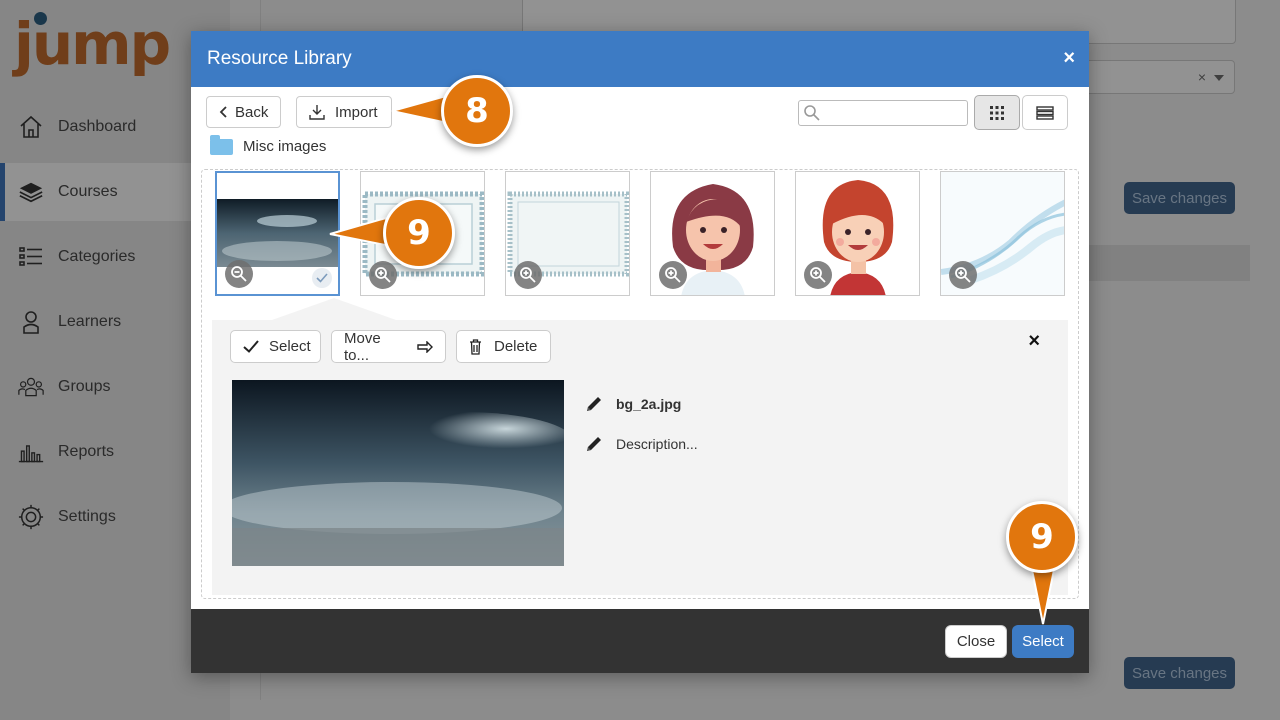 This screenshot has height=720, width=1280. What do you see at coordinates (419, 233) in the screenshot?
I see `step-callout-thumbnail: 9` at bounding box center [419, 233].